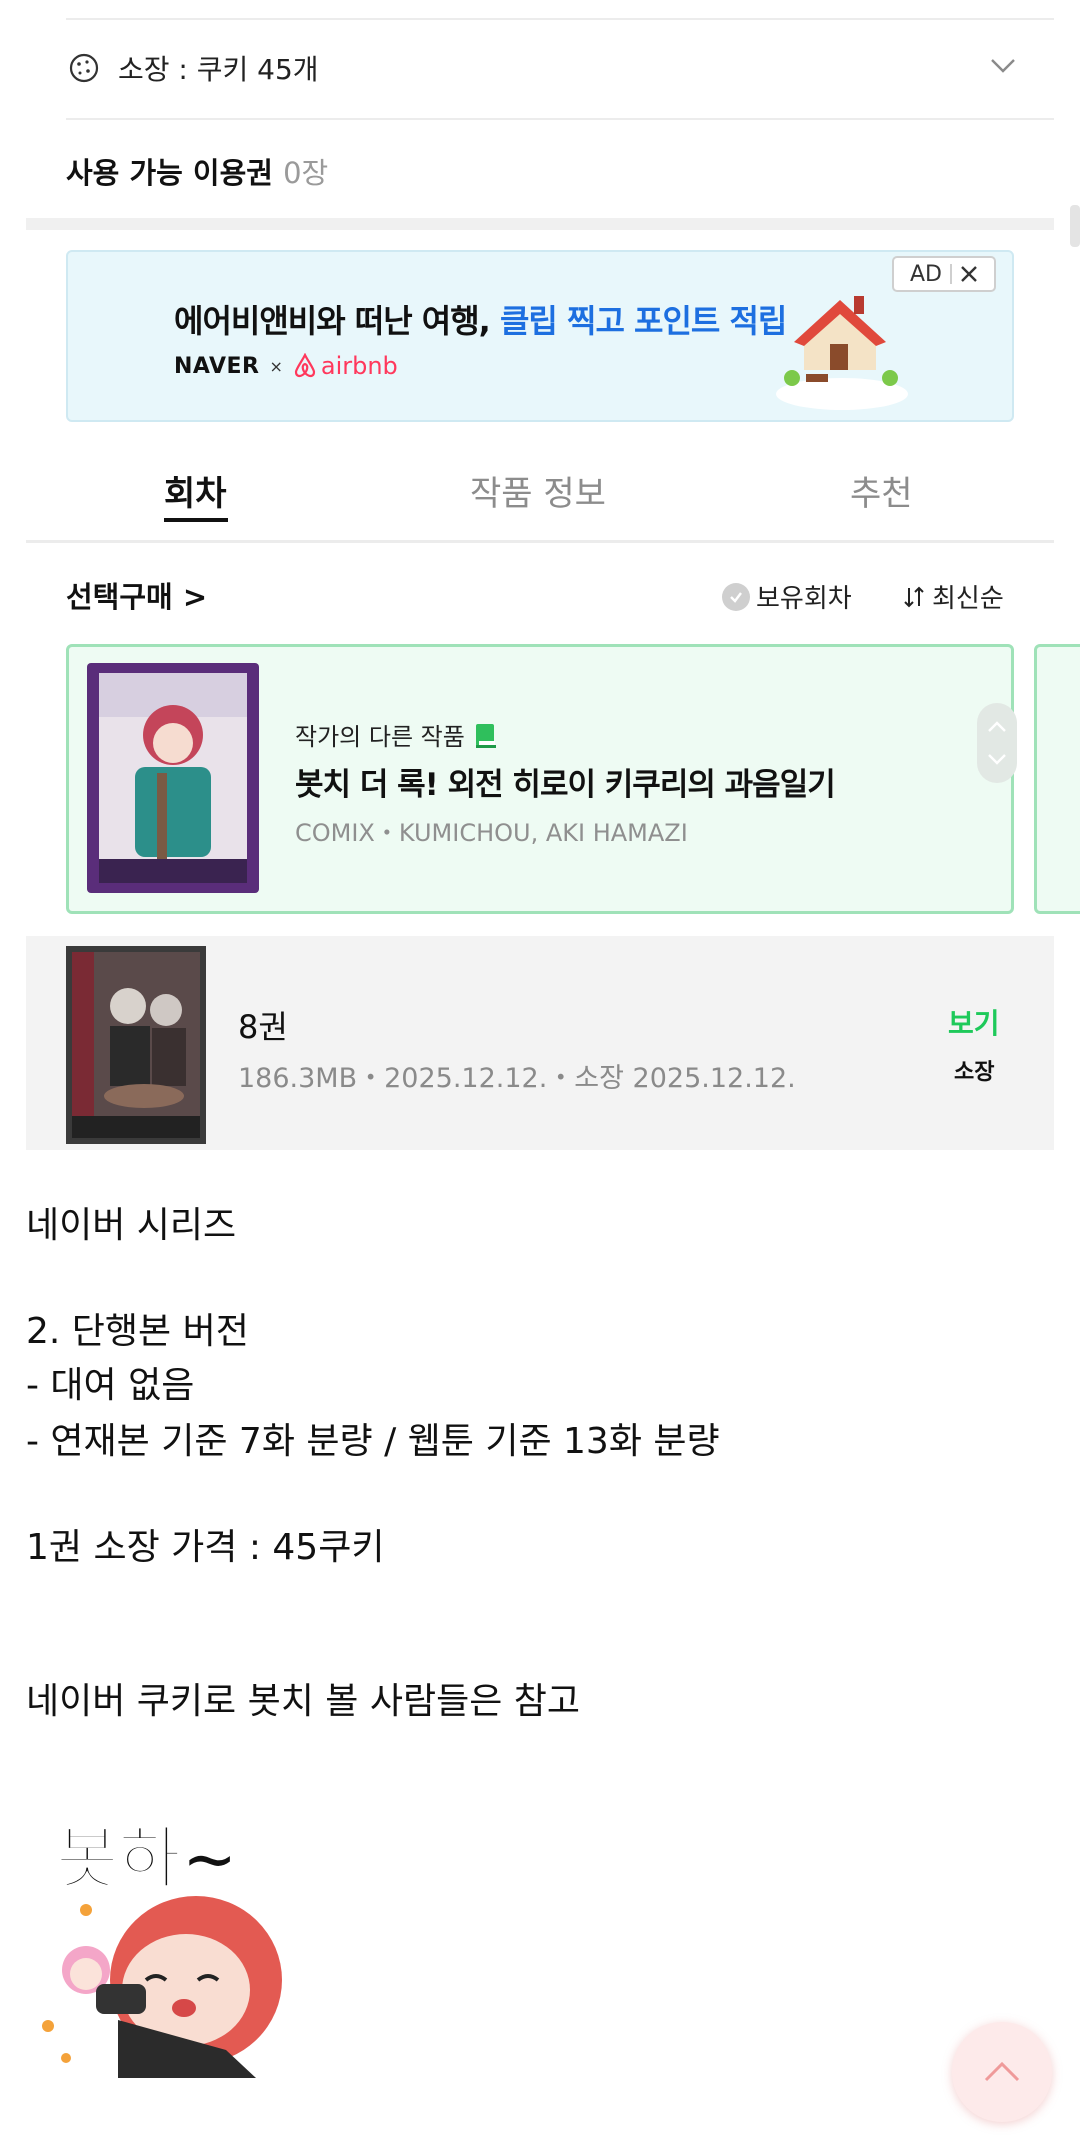 The width and height of the screenshot is (1080, 2138). I want to click on airbnb-logo: airbnb, so click(345, 366).